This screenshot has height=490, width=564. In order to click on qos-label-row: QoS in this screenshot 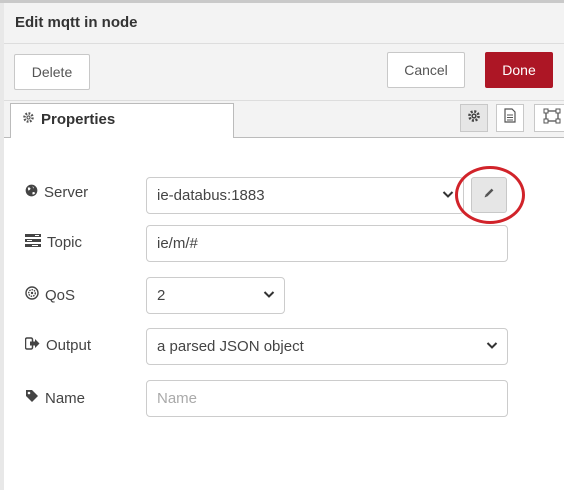, I will do `click(50, 295)`.